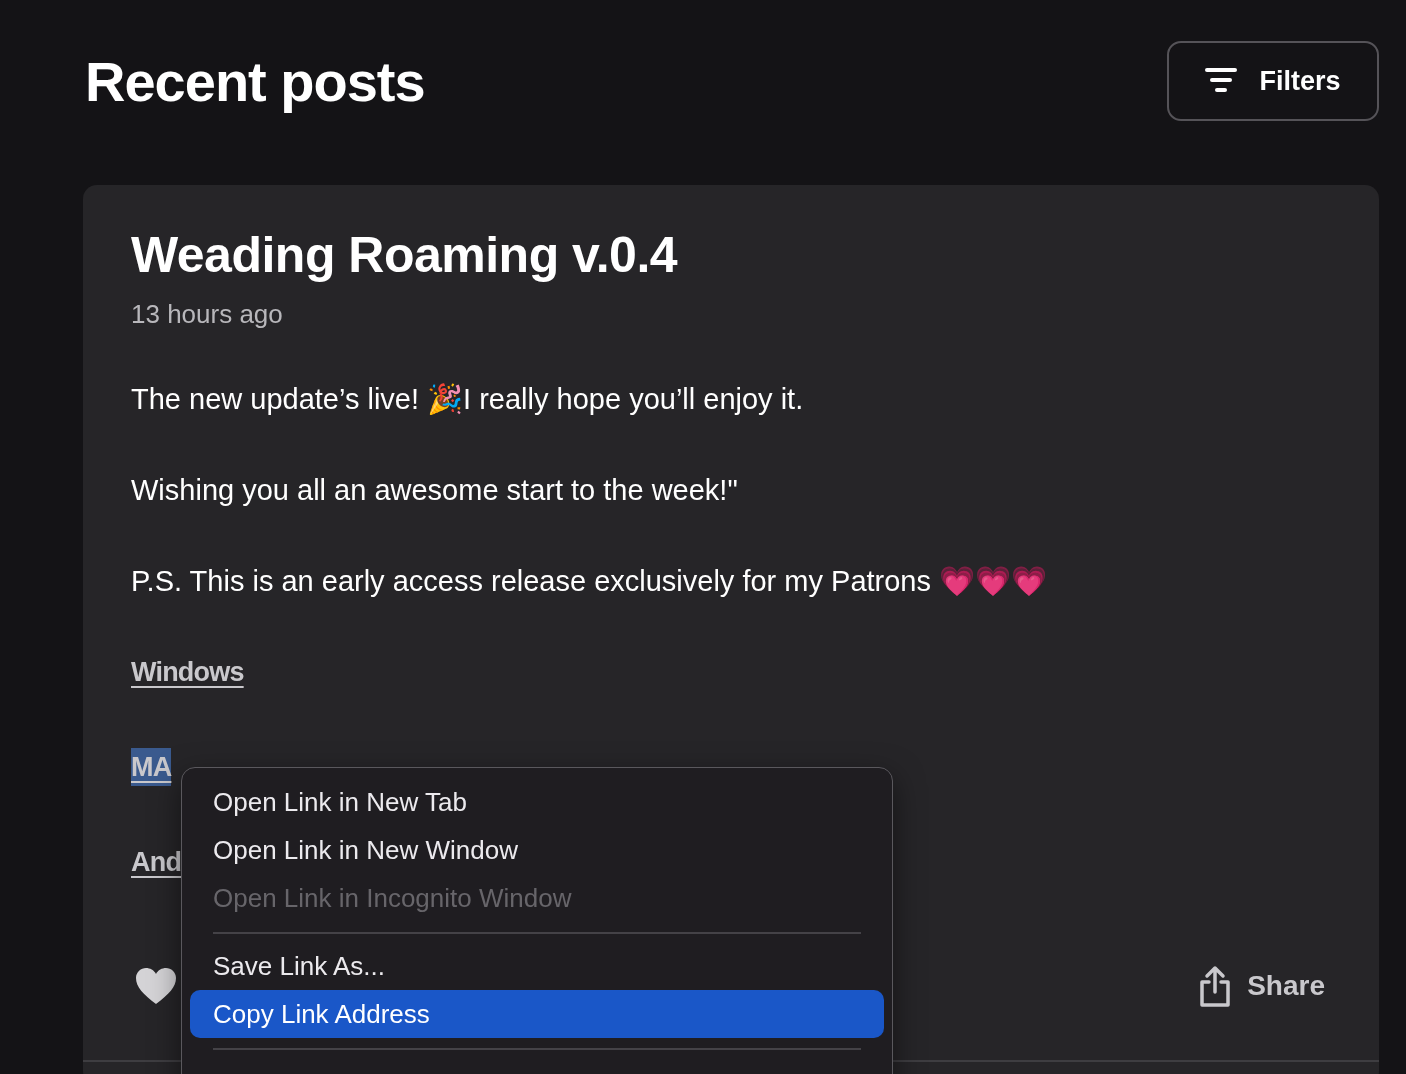 The image size is (1406, 1074). Describe the element at coordinates (1215, 986) in the screenshot. I see `share-icon` at that location.